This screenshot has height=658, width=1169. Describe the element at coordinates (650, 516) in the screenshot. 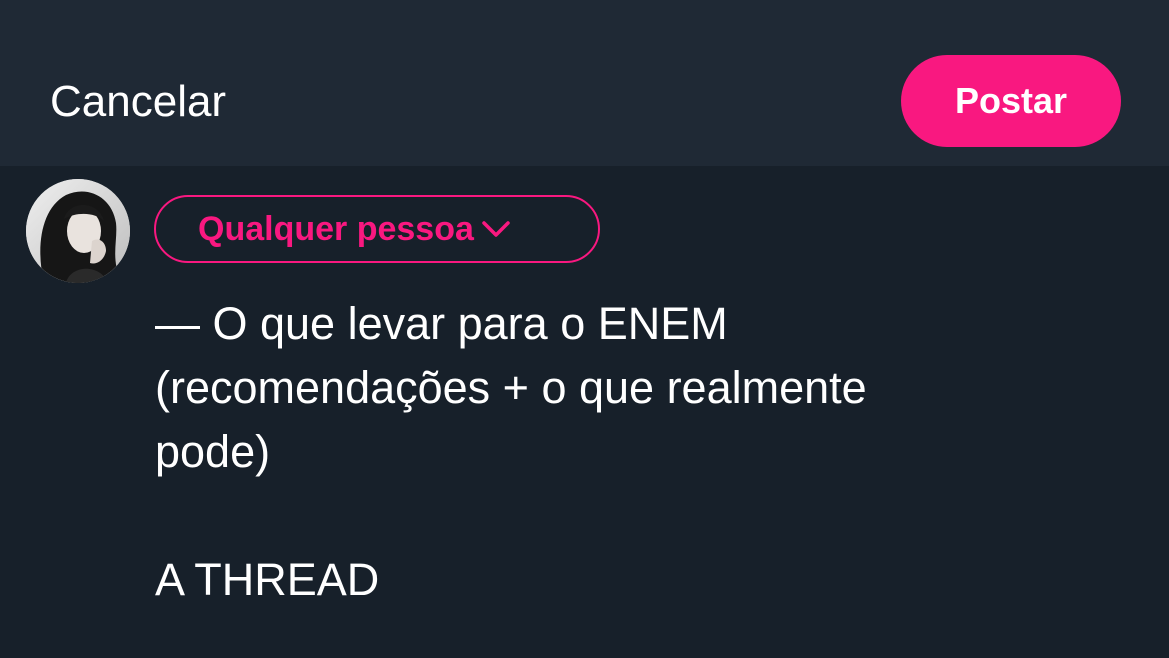

I see `compose-blank-line` at that location.